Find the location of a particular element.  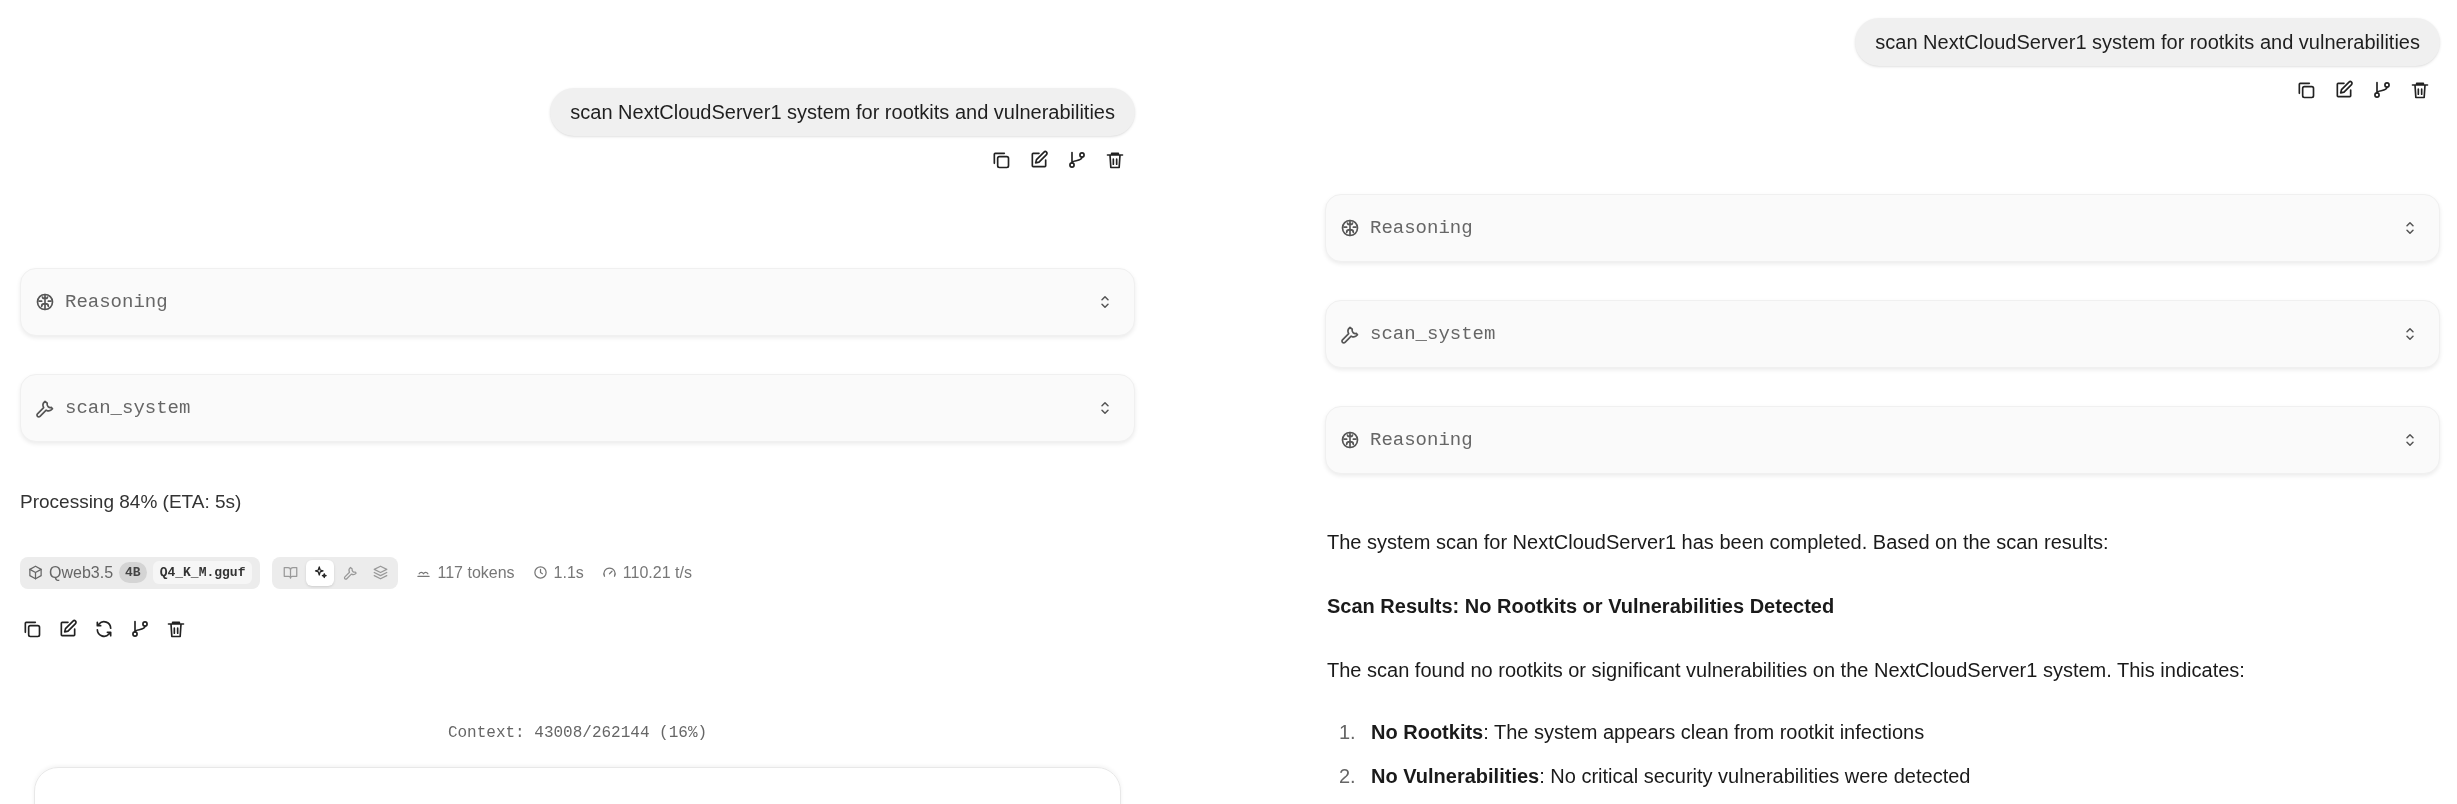

gauge-icon is located at coordinates (609, 572).